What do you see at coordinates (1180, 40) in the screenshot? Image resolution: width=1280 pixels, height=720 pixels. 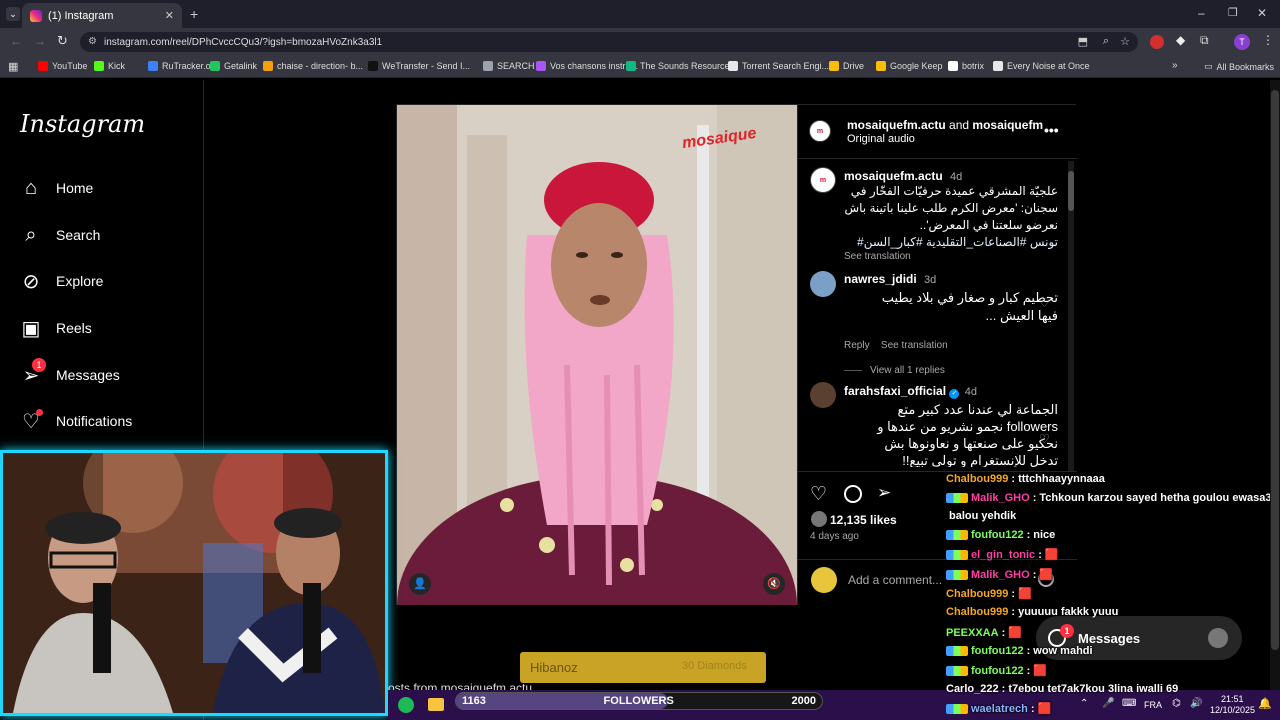 I see `extension-icon: ◆` at bounding box center [1180, 40].